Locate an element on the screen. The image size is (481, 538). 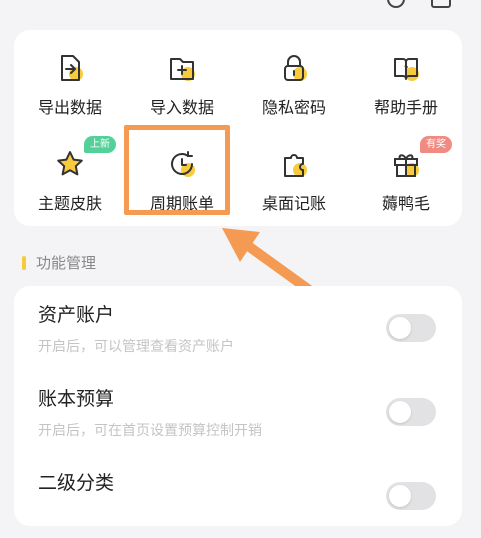
subcategory-toggle is located at coordinates (411, 496).